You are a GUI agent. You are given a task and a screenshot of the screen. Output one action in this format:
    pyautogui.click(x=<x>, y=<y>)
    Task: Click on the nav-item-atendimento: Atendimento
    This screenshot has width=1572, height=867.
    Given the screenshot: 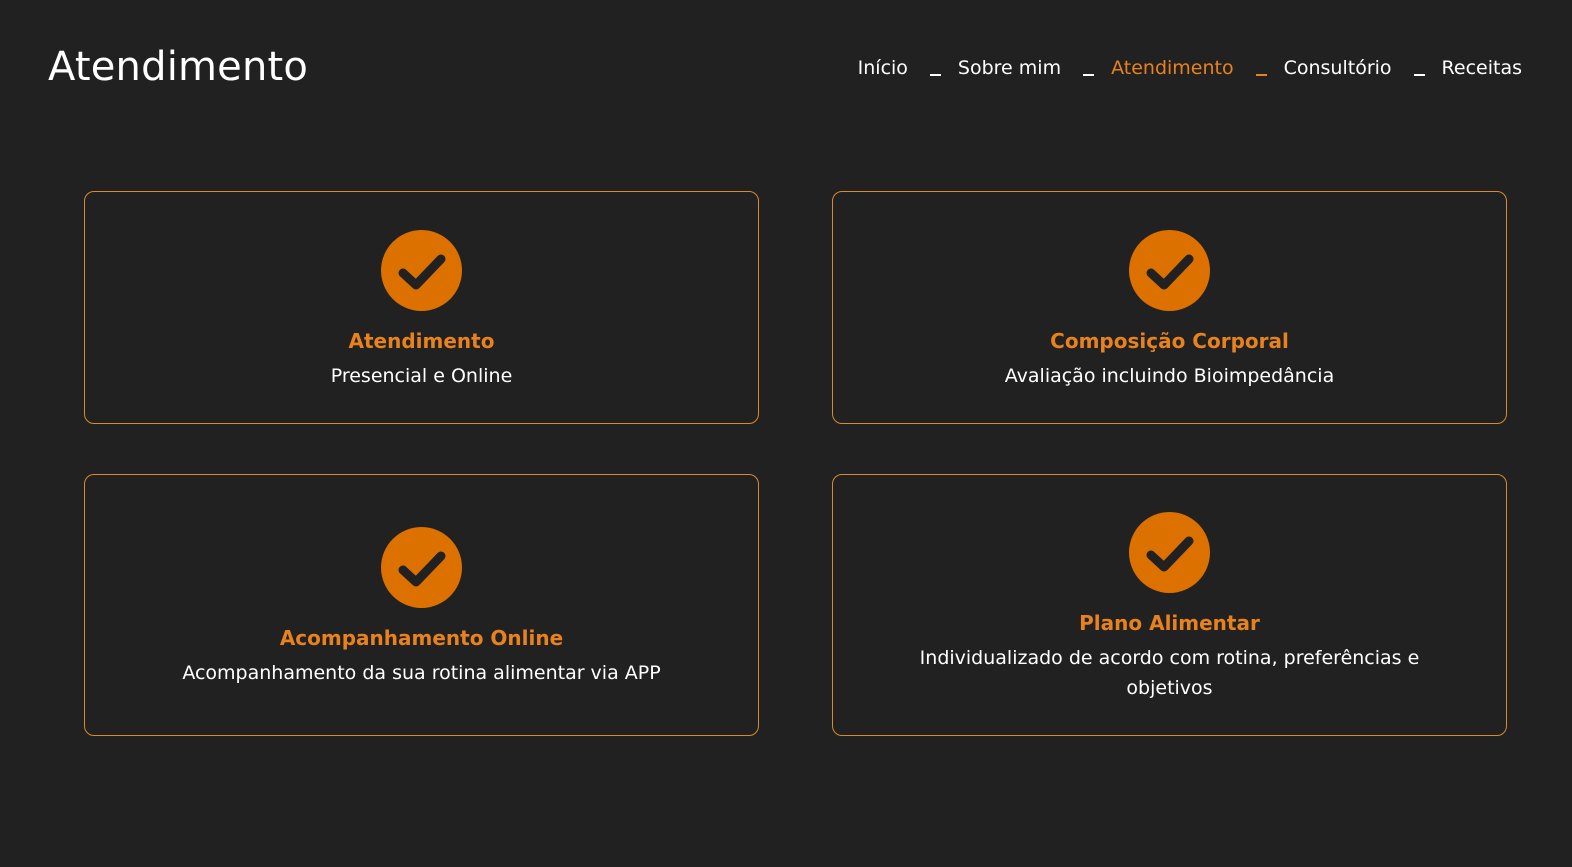 What is the action you would take?
    pyautogui.click(x=1172, y=68)
    